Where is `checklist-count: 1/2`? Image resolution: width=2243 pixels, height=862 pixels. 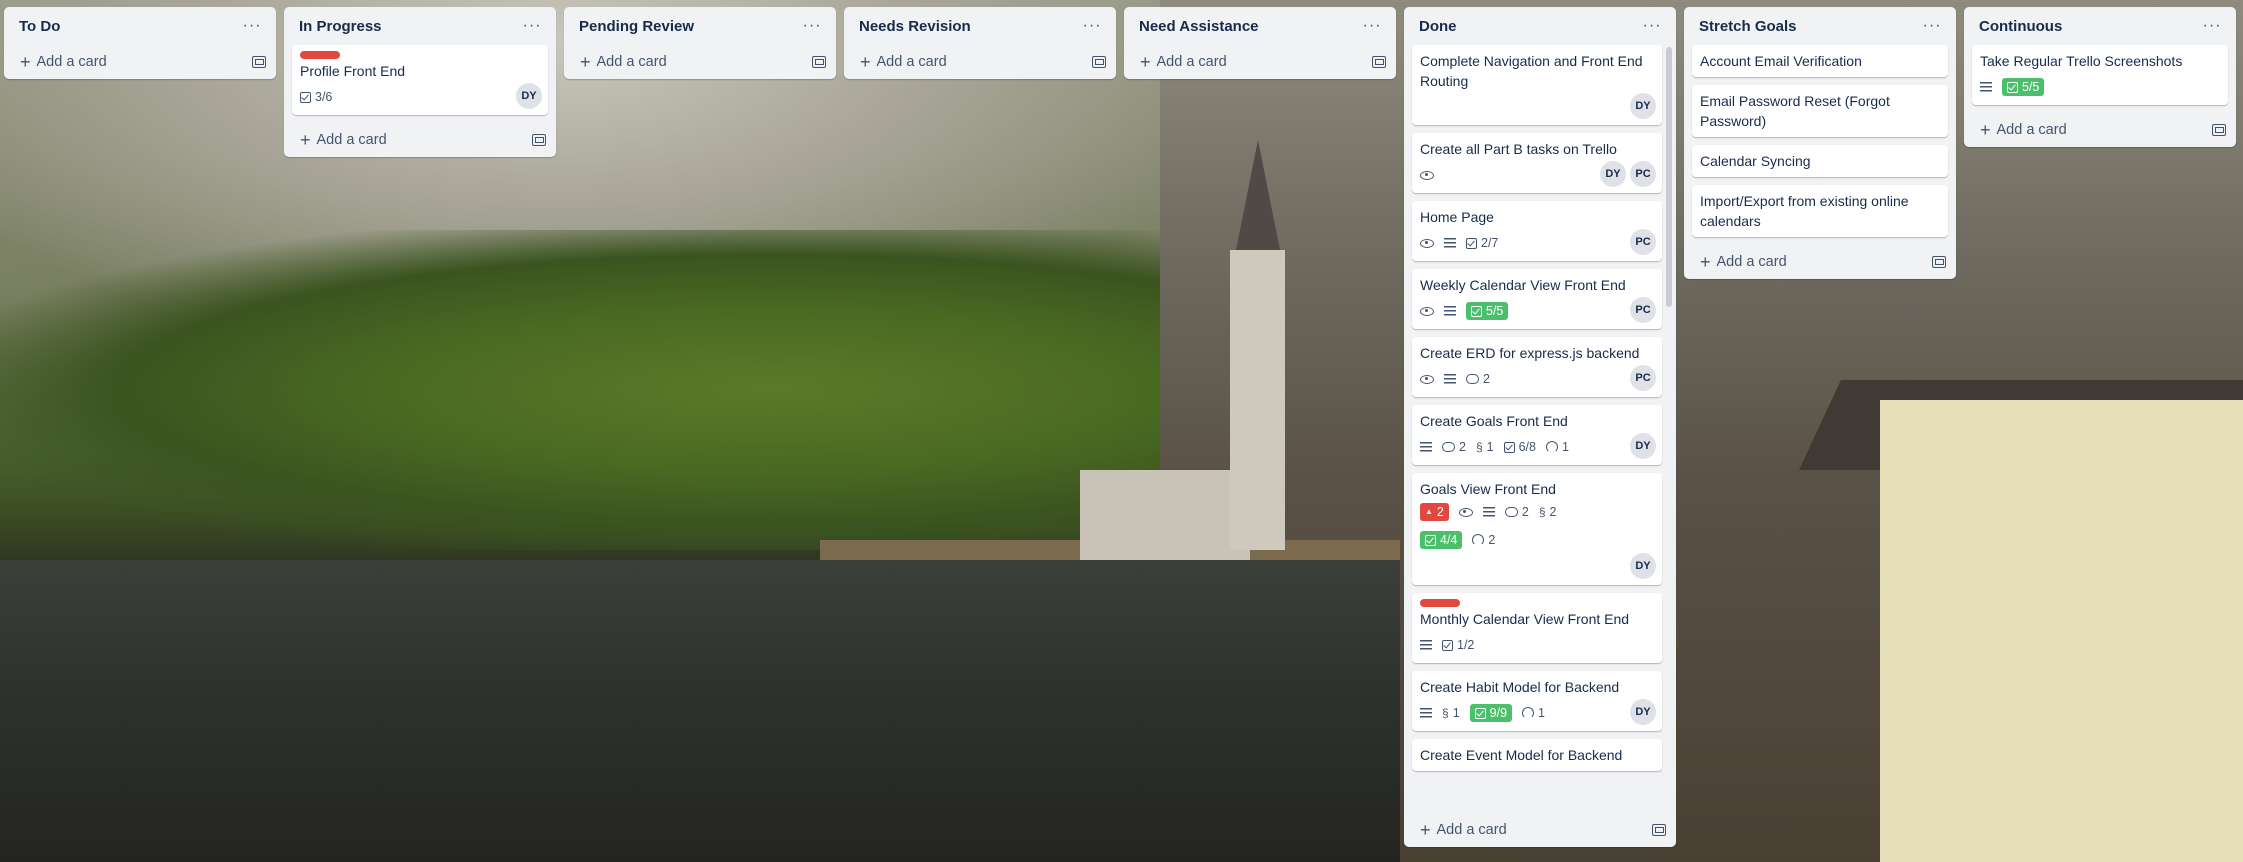
checklist-count: 1/2 is located at coordinates (1466, 645).